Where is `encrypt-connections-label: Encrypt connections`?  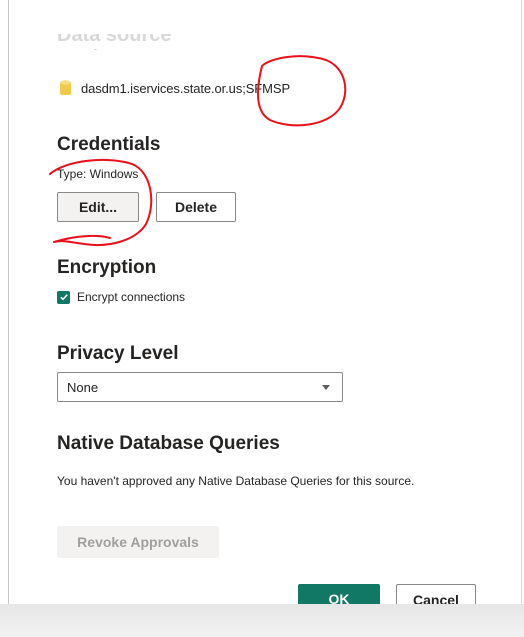
encrypt-connections-label: Encrypt connections is located at coordinates (131, 297).